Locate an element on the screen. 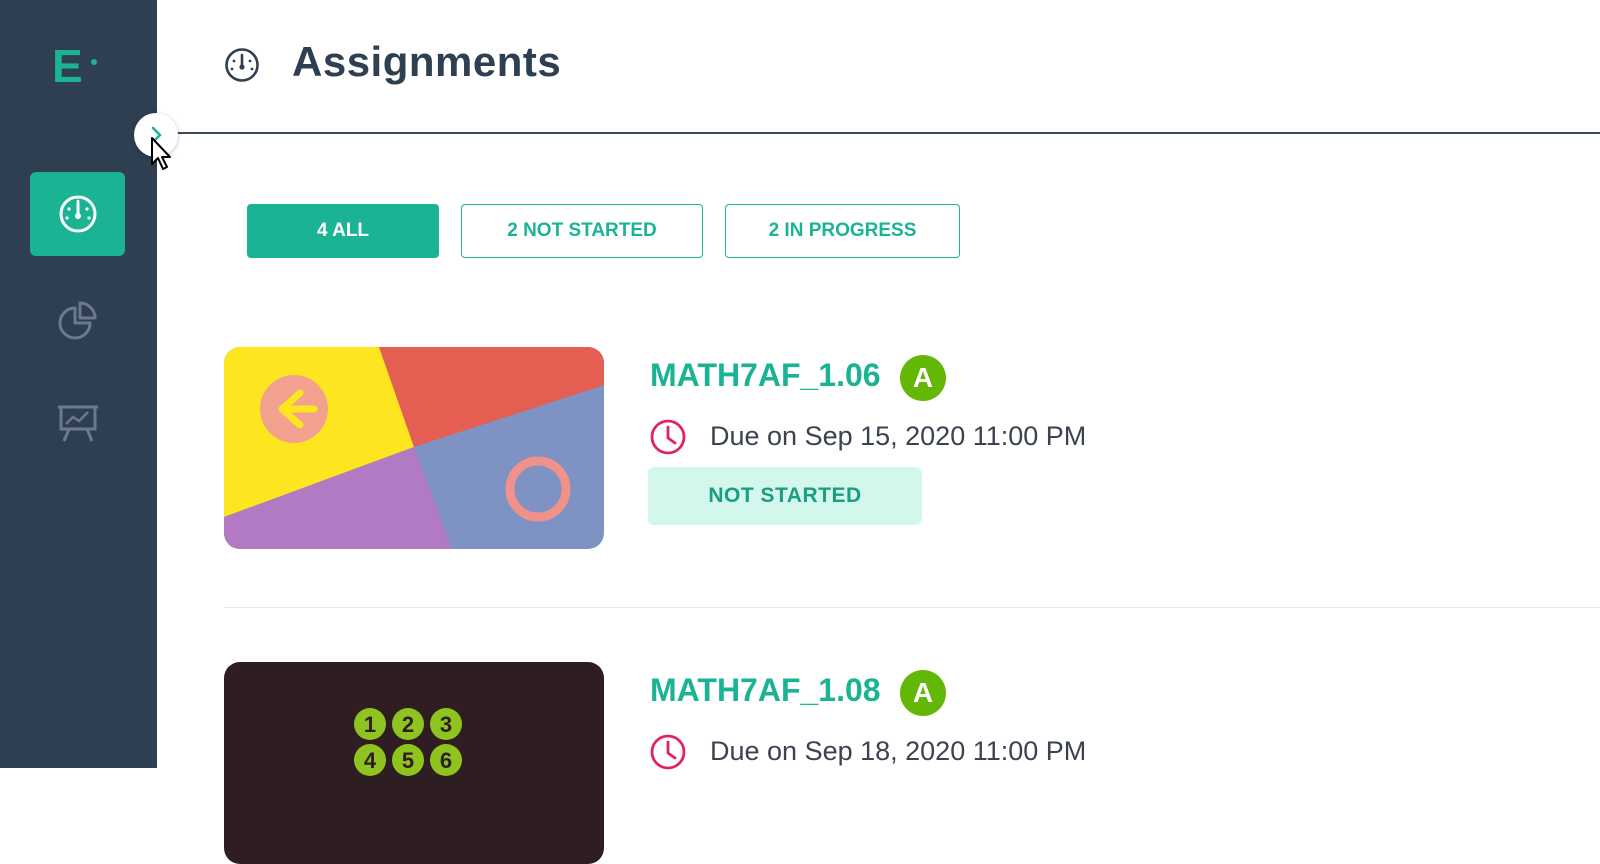 The height and width of the screenshot is (864, 1600). svg-text: 2 is located at coordinates (408, 724).